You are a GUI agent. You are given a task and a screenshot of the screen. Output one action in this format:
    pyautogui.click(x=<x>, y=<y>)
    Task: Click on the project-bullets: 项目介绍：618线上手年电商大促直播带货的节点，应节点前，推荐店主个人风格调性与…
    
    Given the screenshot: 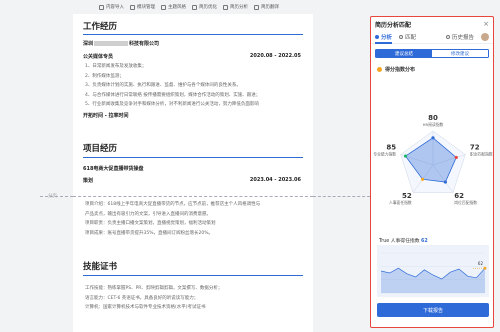 What is the action you would take?
    pyautogui.click(x=172, y=219)
    